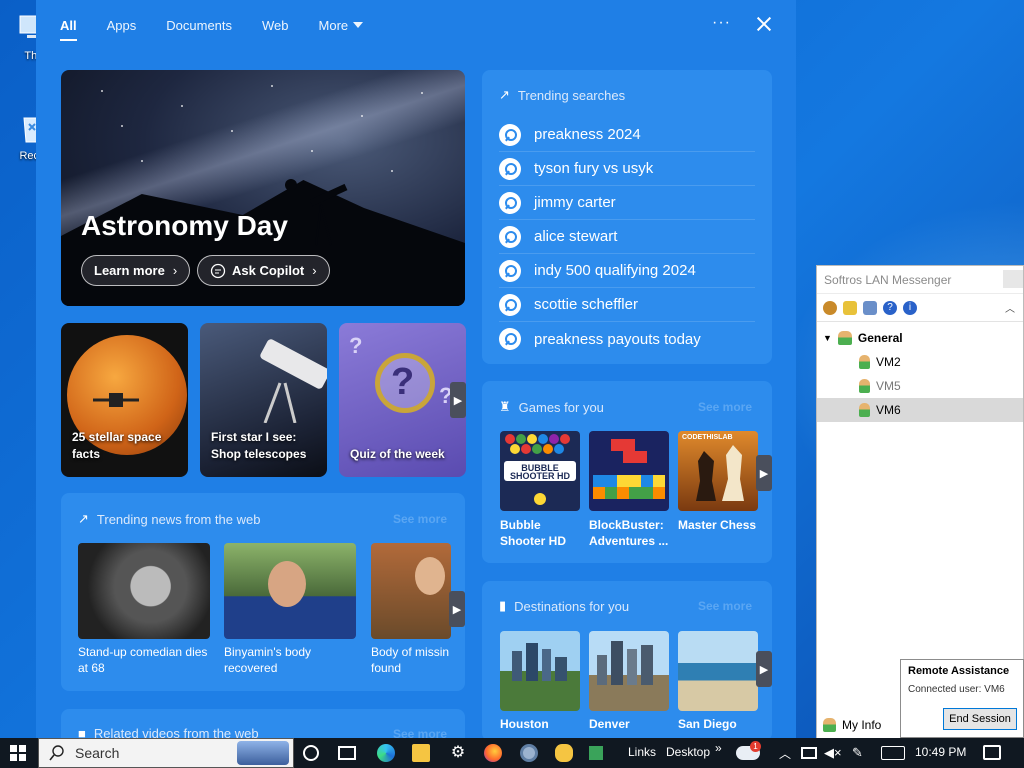 The width and height of the screenshot is (1024, 768). I want to click on desktop-toolbar: Desktop, so click(688, 752).